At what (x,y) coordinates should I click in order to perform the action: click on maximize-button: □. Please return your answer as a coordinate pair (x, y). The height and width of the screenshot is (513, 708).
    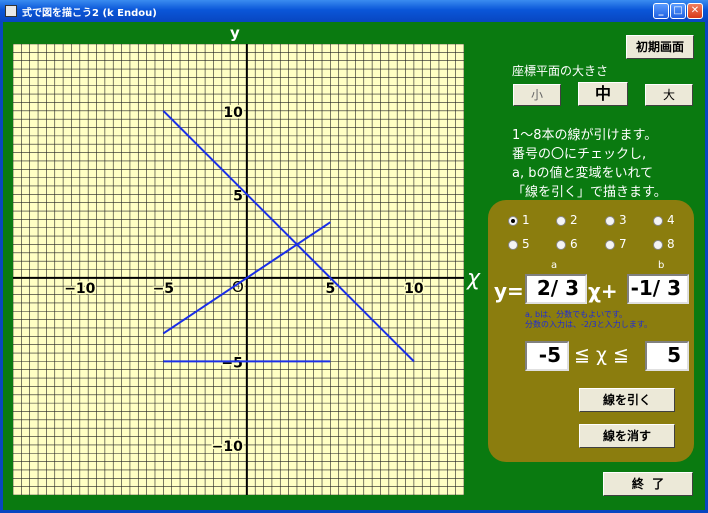
    Looking at the image, I should click on (678, 11).